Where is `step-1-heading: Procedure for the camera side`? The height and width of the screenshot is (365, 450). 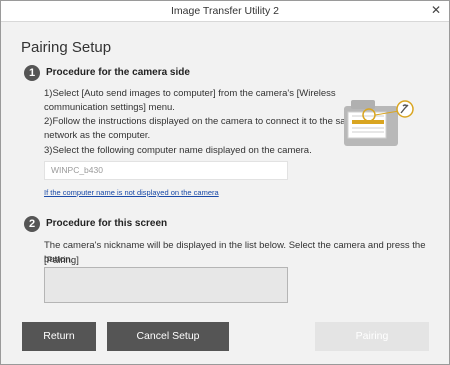 step-1-heading: Procedure for the camera side is located at coordinates (118, 72).